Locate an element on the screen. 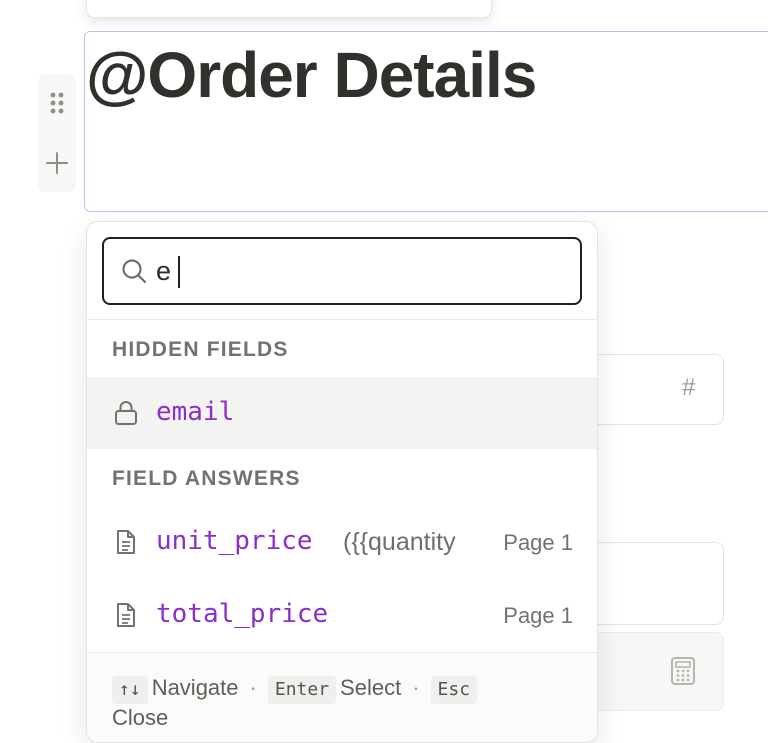  add-block-button is located at coordinates (57, 163).